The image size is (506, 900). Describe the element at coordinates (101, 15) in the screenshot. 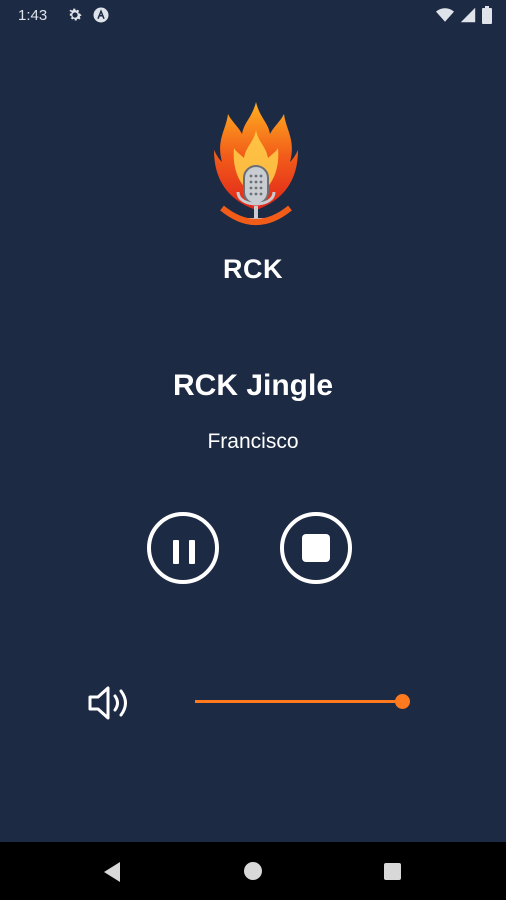

I see `a-badge-icon` at that location.